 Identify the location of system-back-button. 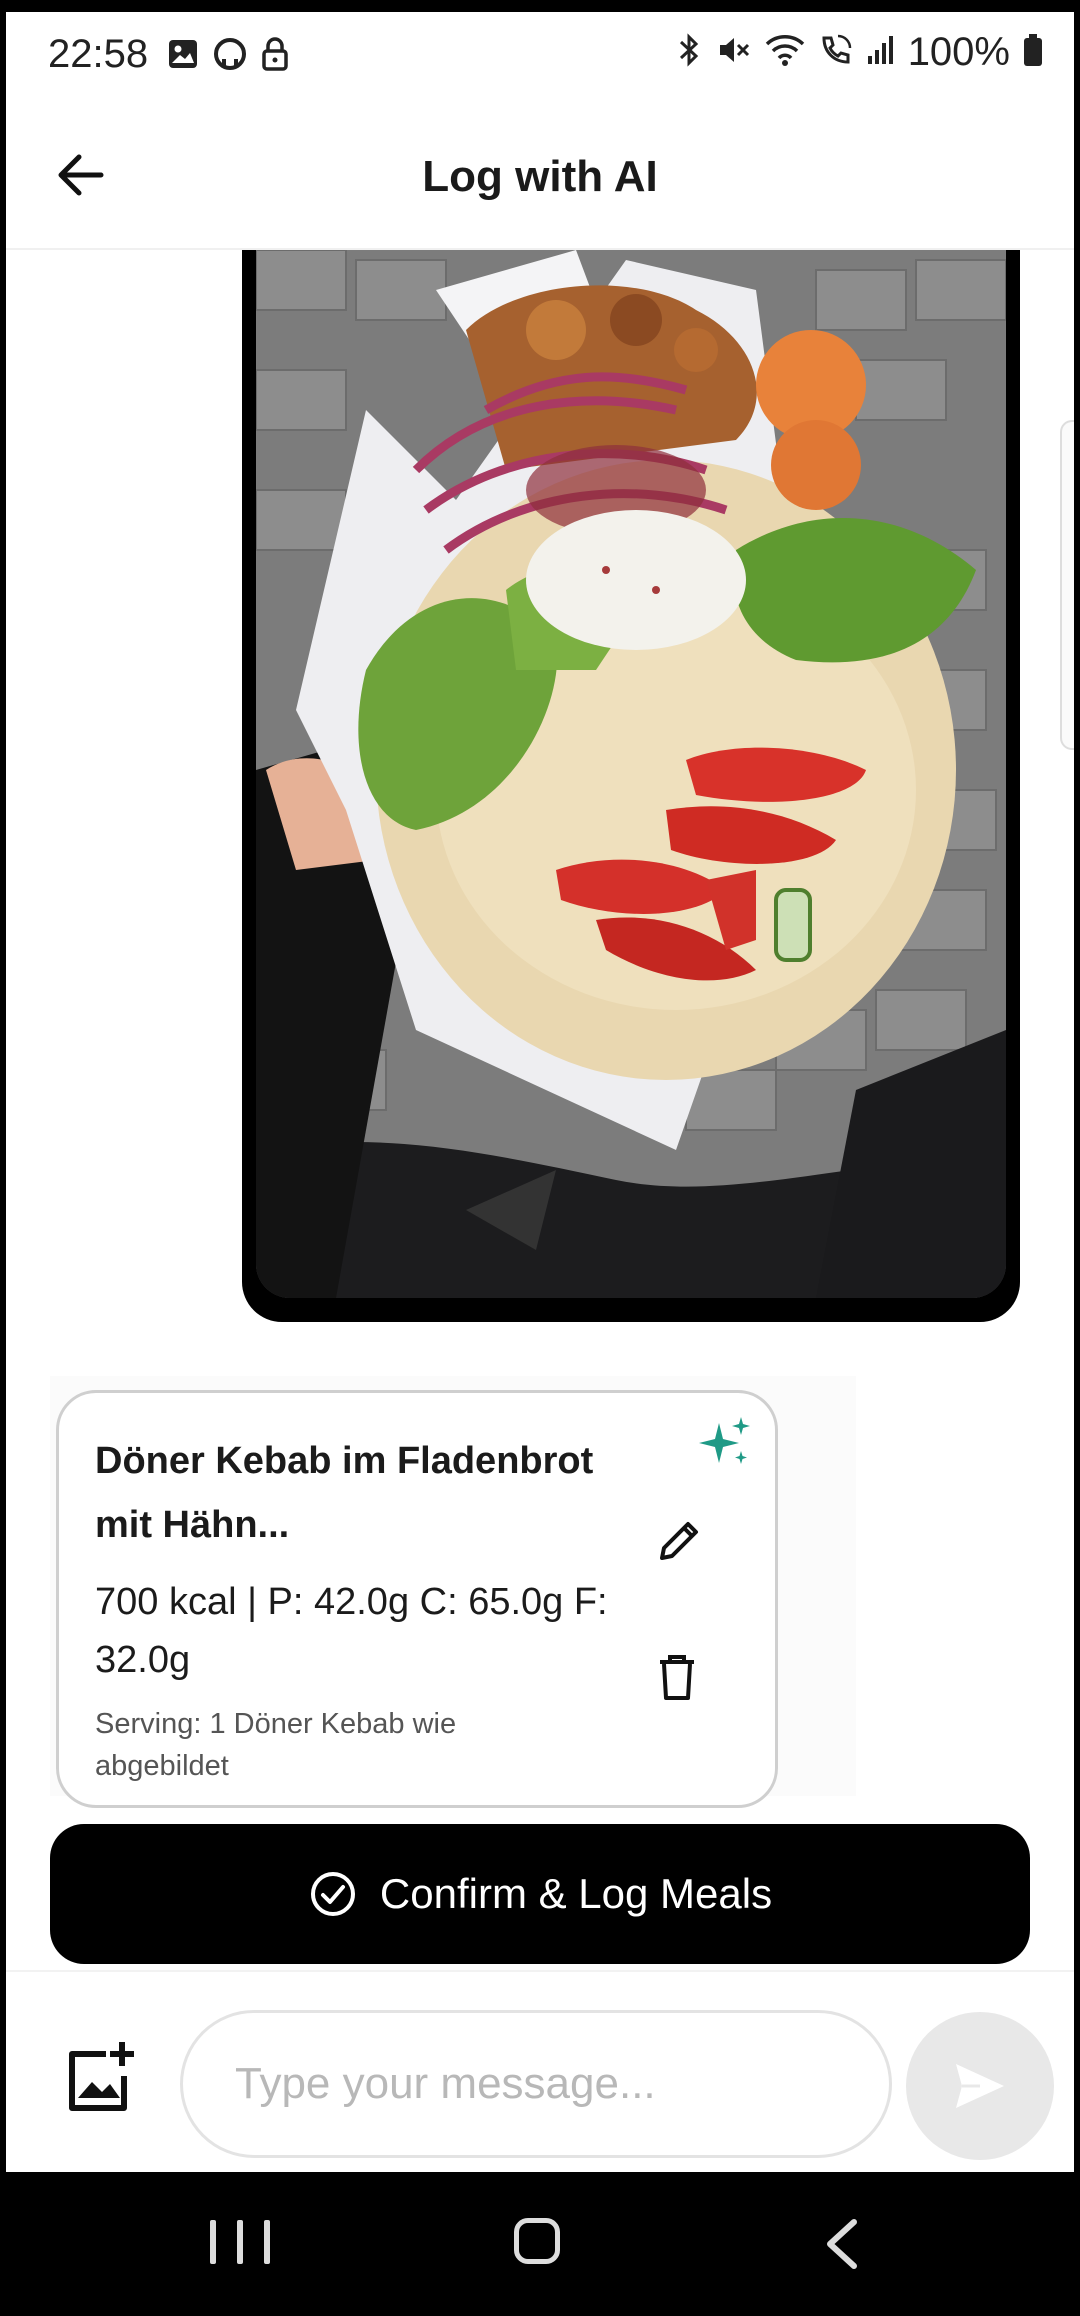
(843, 2244).